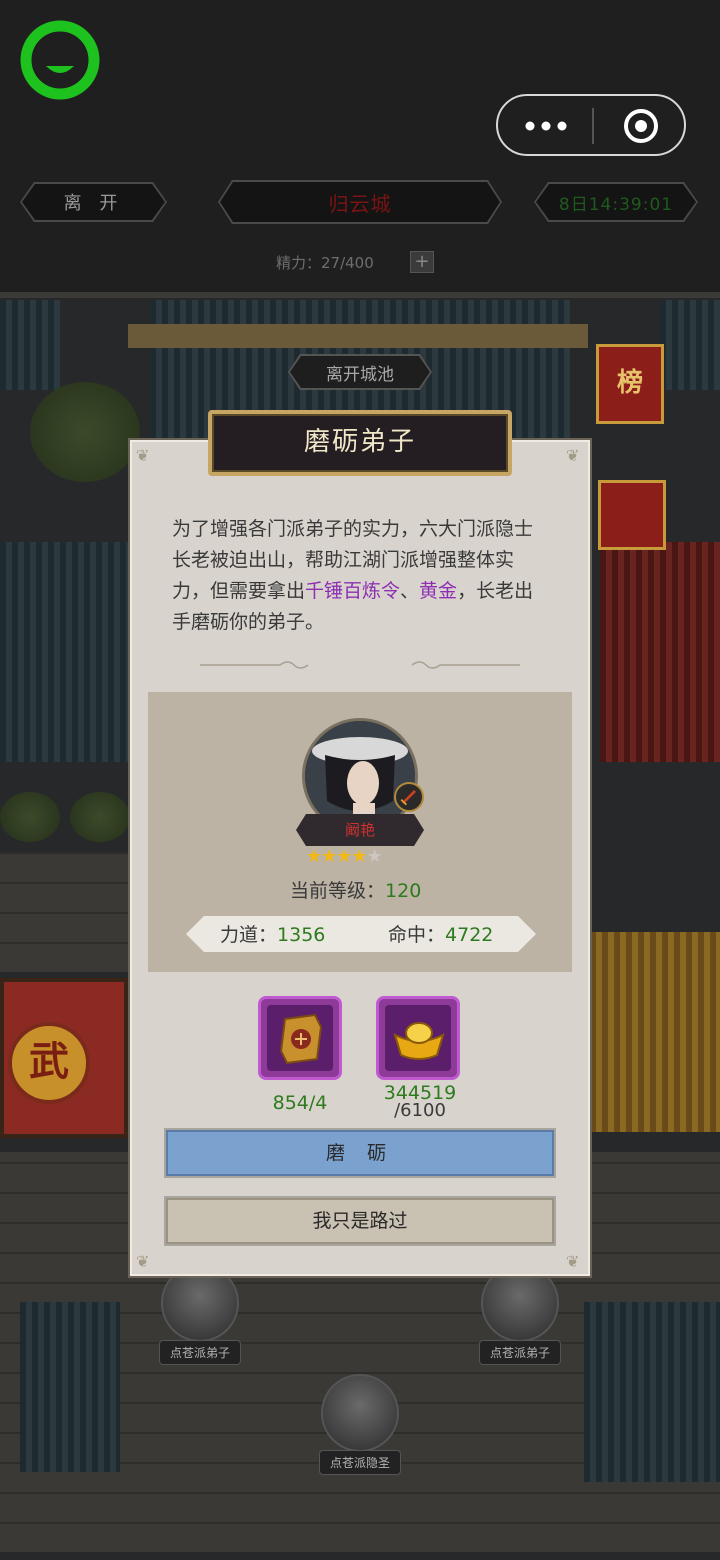 The height and width of the screenshot is (1560, 720). I want to click on sect-banner-icon, so click(632, 515).